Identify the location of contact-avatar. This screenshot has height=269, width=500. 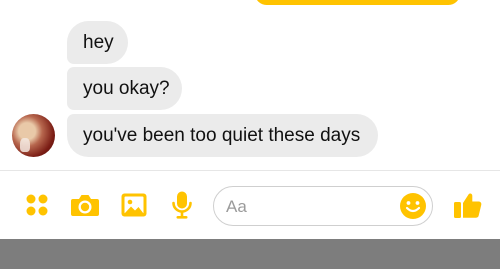
(33, 135).